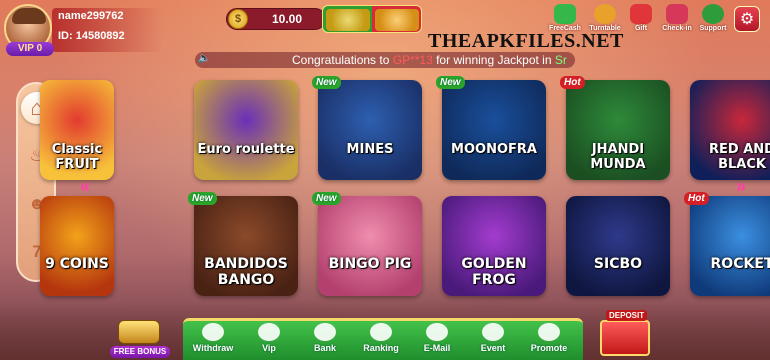 The height and width of the screenshot is (360, 770). I want to click on game-tile: SICBO, so click(618, 246).